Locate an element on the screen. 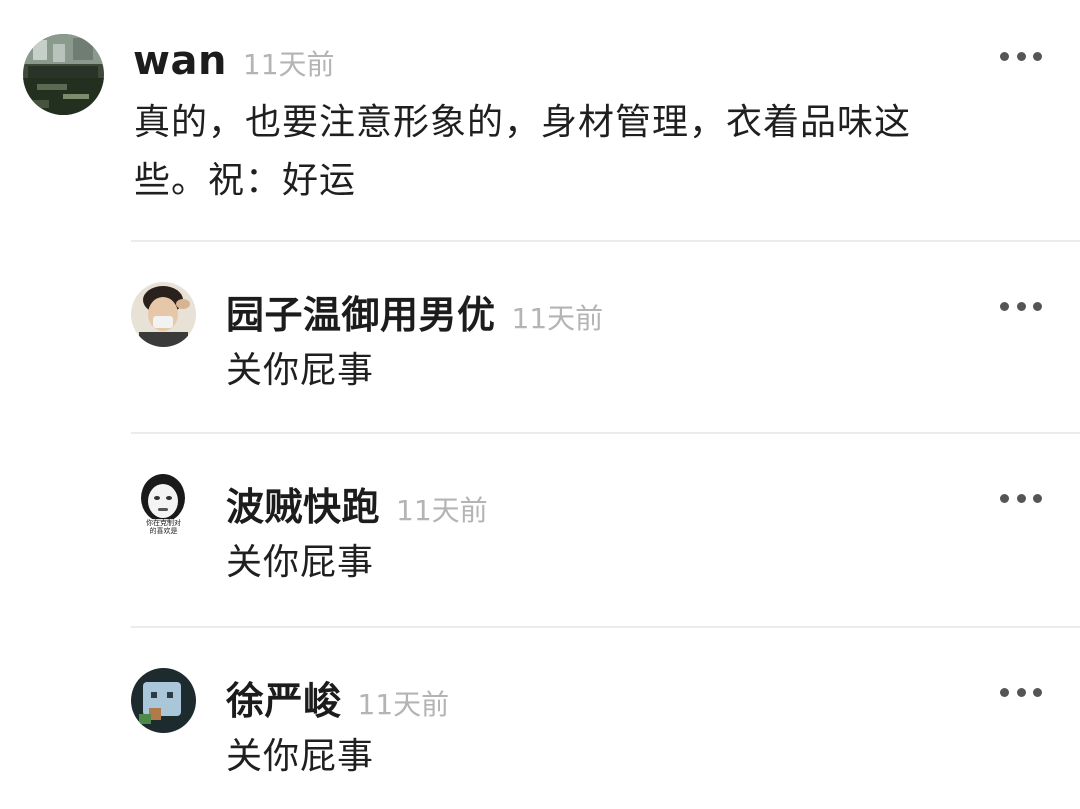 The width and height of the screenshot is (1080, 809). avatar-caption: 你在克制对 的喜欢是 is located at coordinates (163, 527).